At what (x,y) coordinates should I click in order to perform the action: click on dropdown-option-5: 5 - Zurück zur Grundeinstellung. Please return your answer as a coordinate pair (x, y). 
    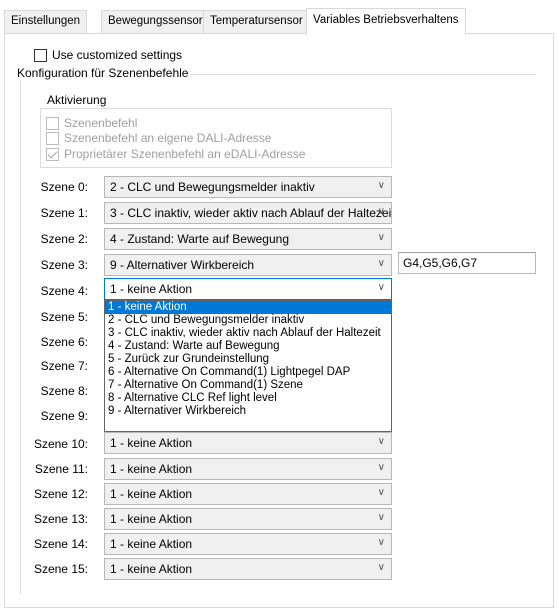
    Looking at the image, I should click on (248, 359).